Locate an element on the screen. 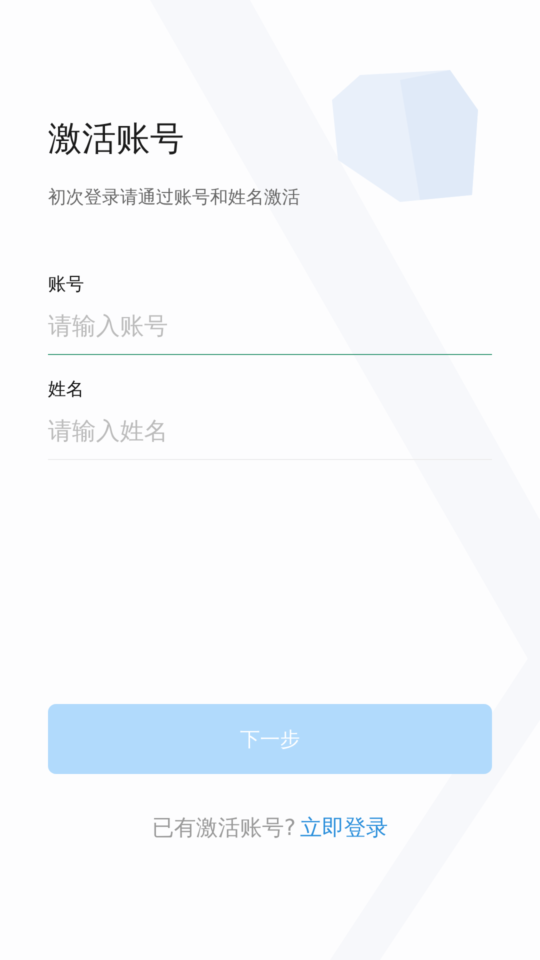 This screenshot has height=960, width=540. field-label: 姓名 is located at coordinates (66, 390).